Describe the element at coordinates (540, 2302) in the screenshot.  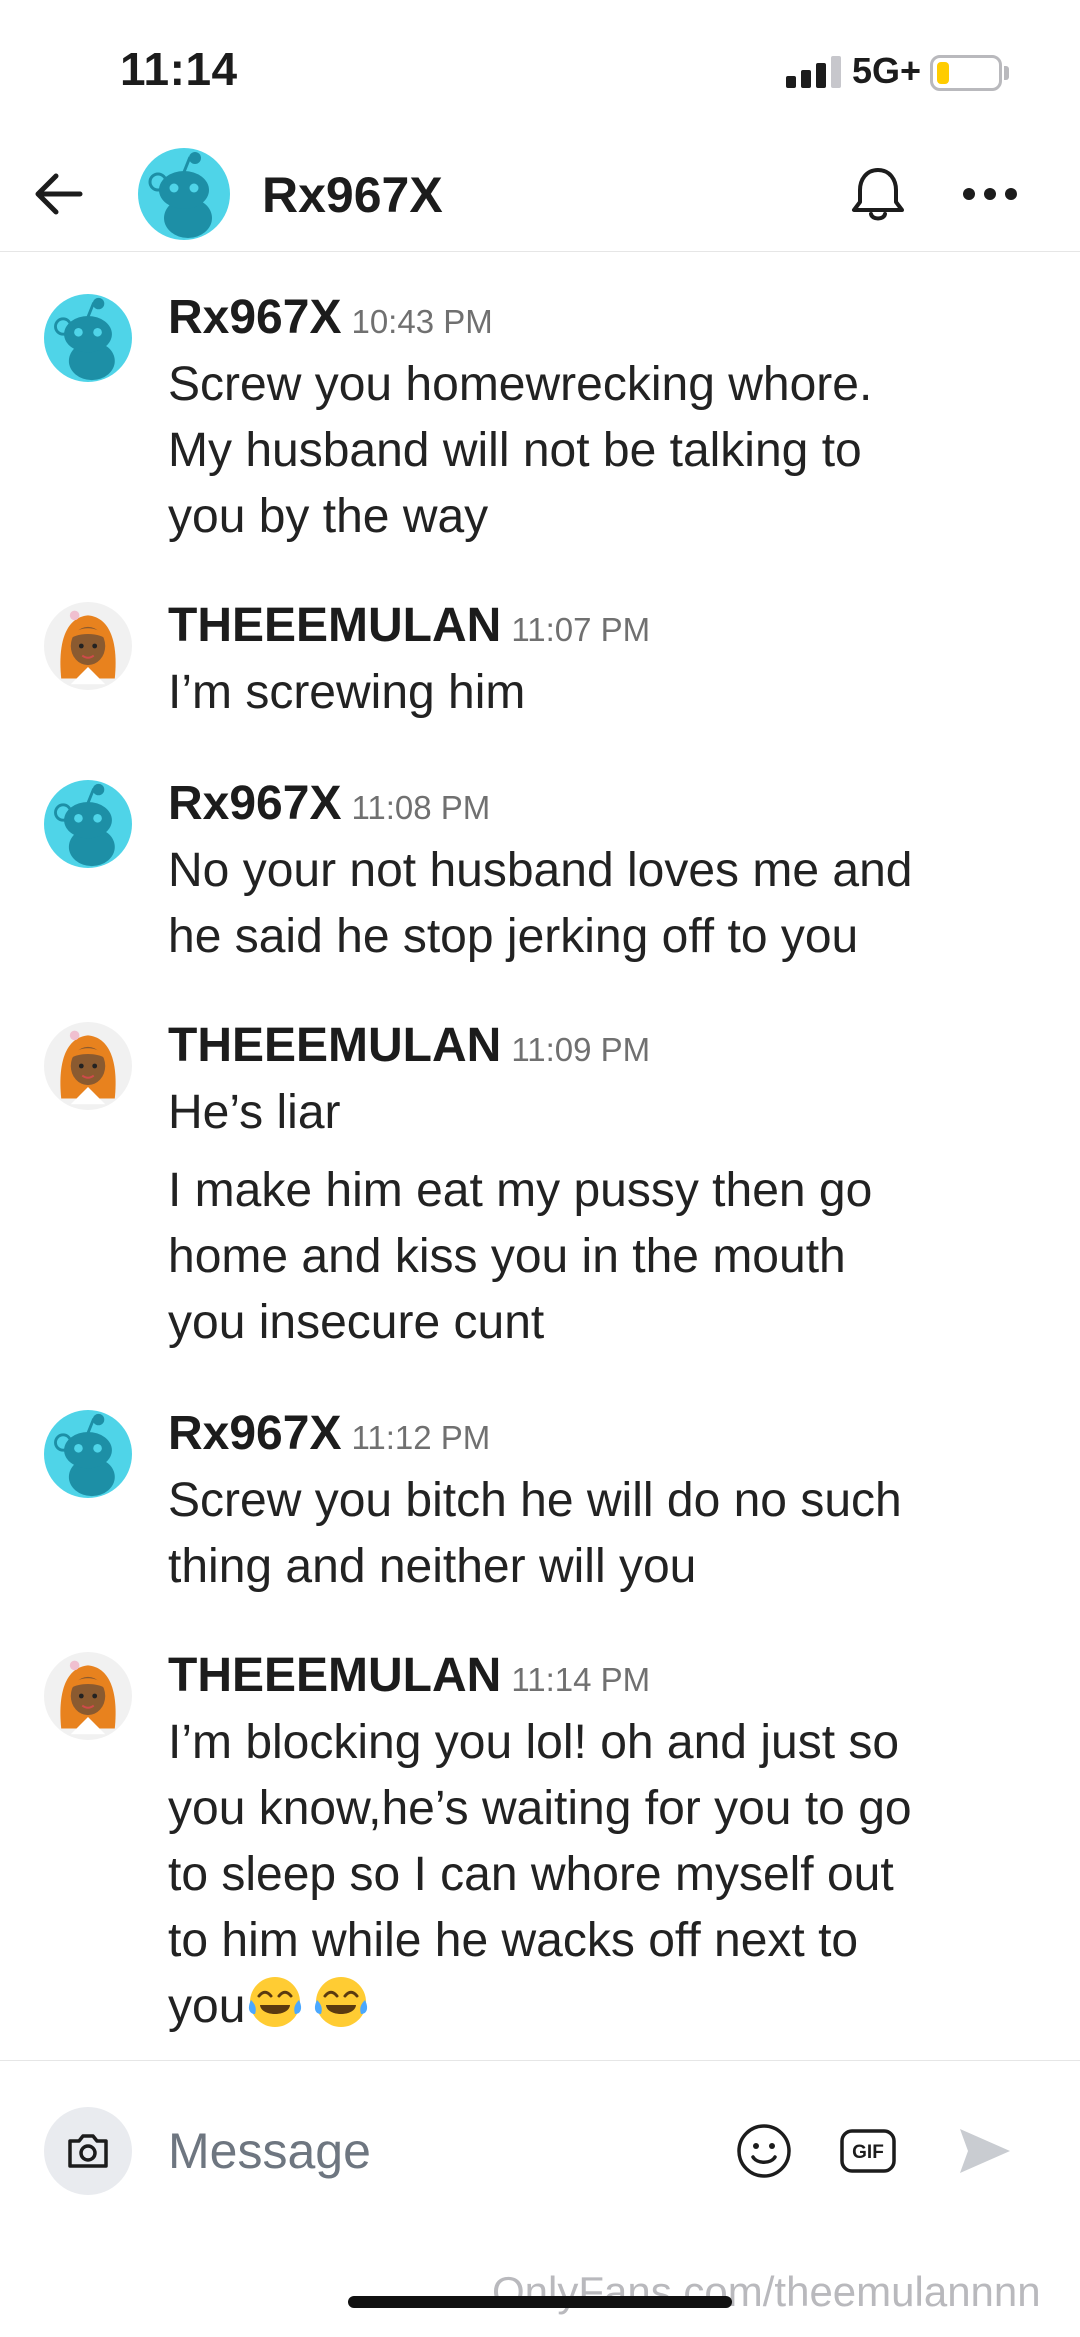
I see `home-indicator` at that location.